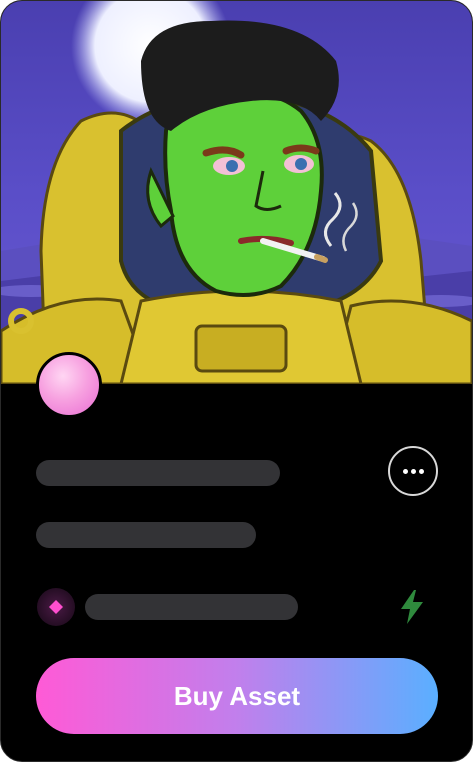 This screenshot has height=762, width=473. What do you see at coordinates (191, 607) in the screenshot?
I see `price-placeholder` at bounding box center [191, 607].